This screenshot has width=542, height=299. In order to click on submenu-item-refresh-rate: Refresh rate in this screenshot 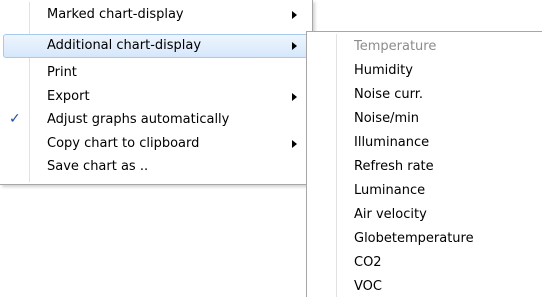, I will do `click(425, 167)`.